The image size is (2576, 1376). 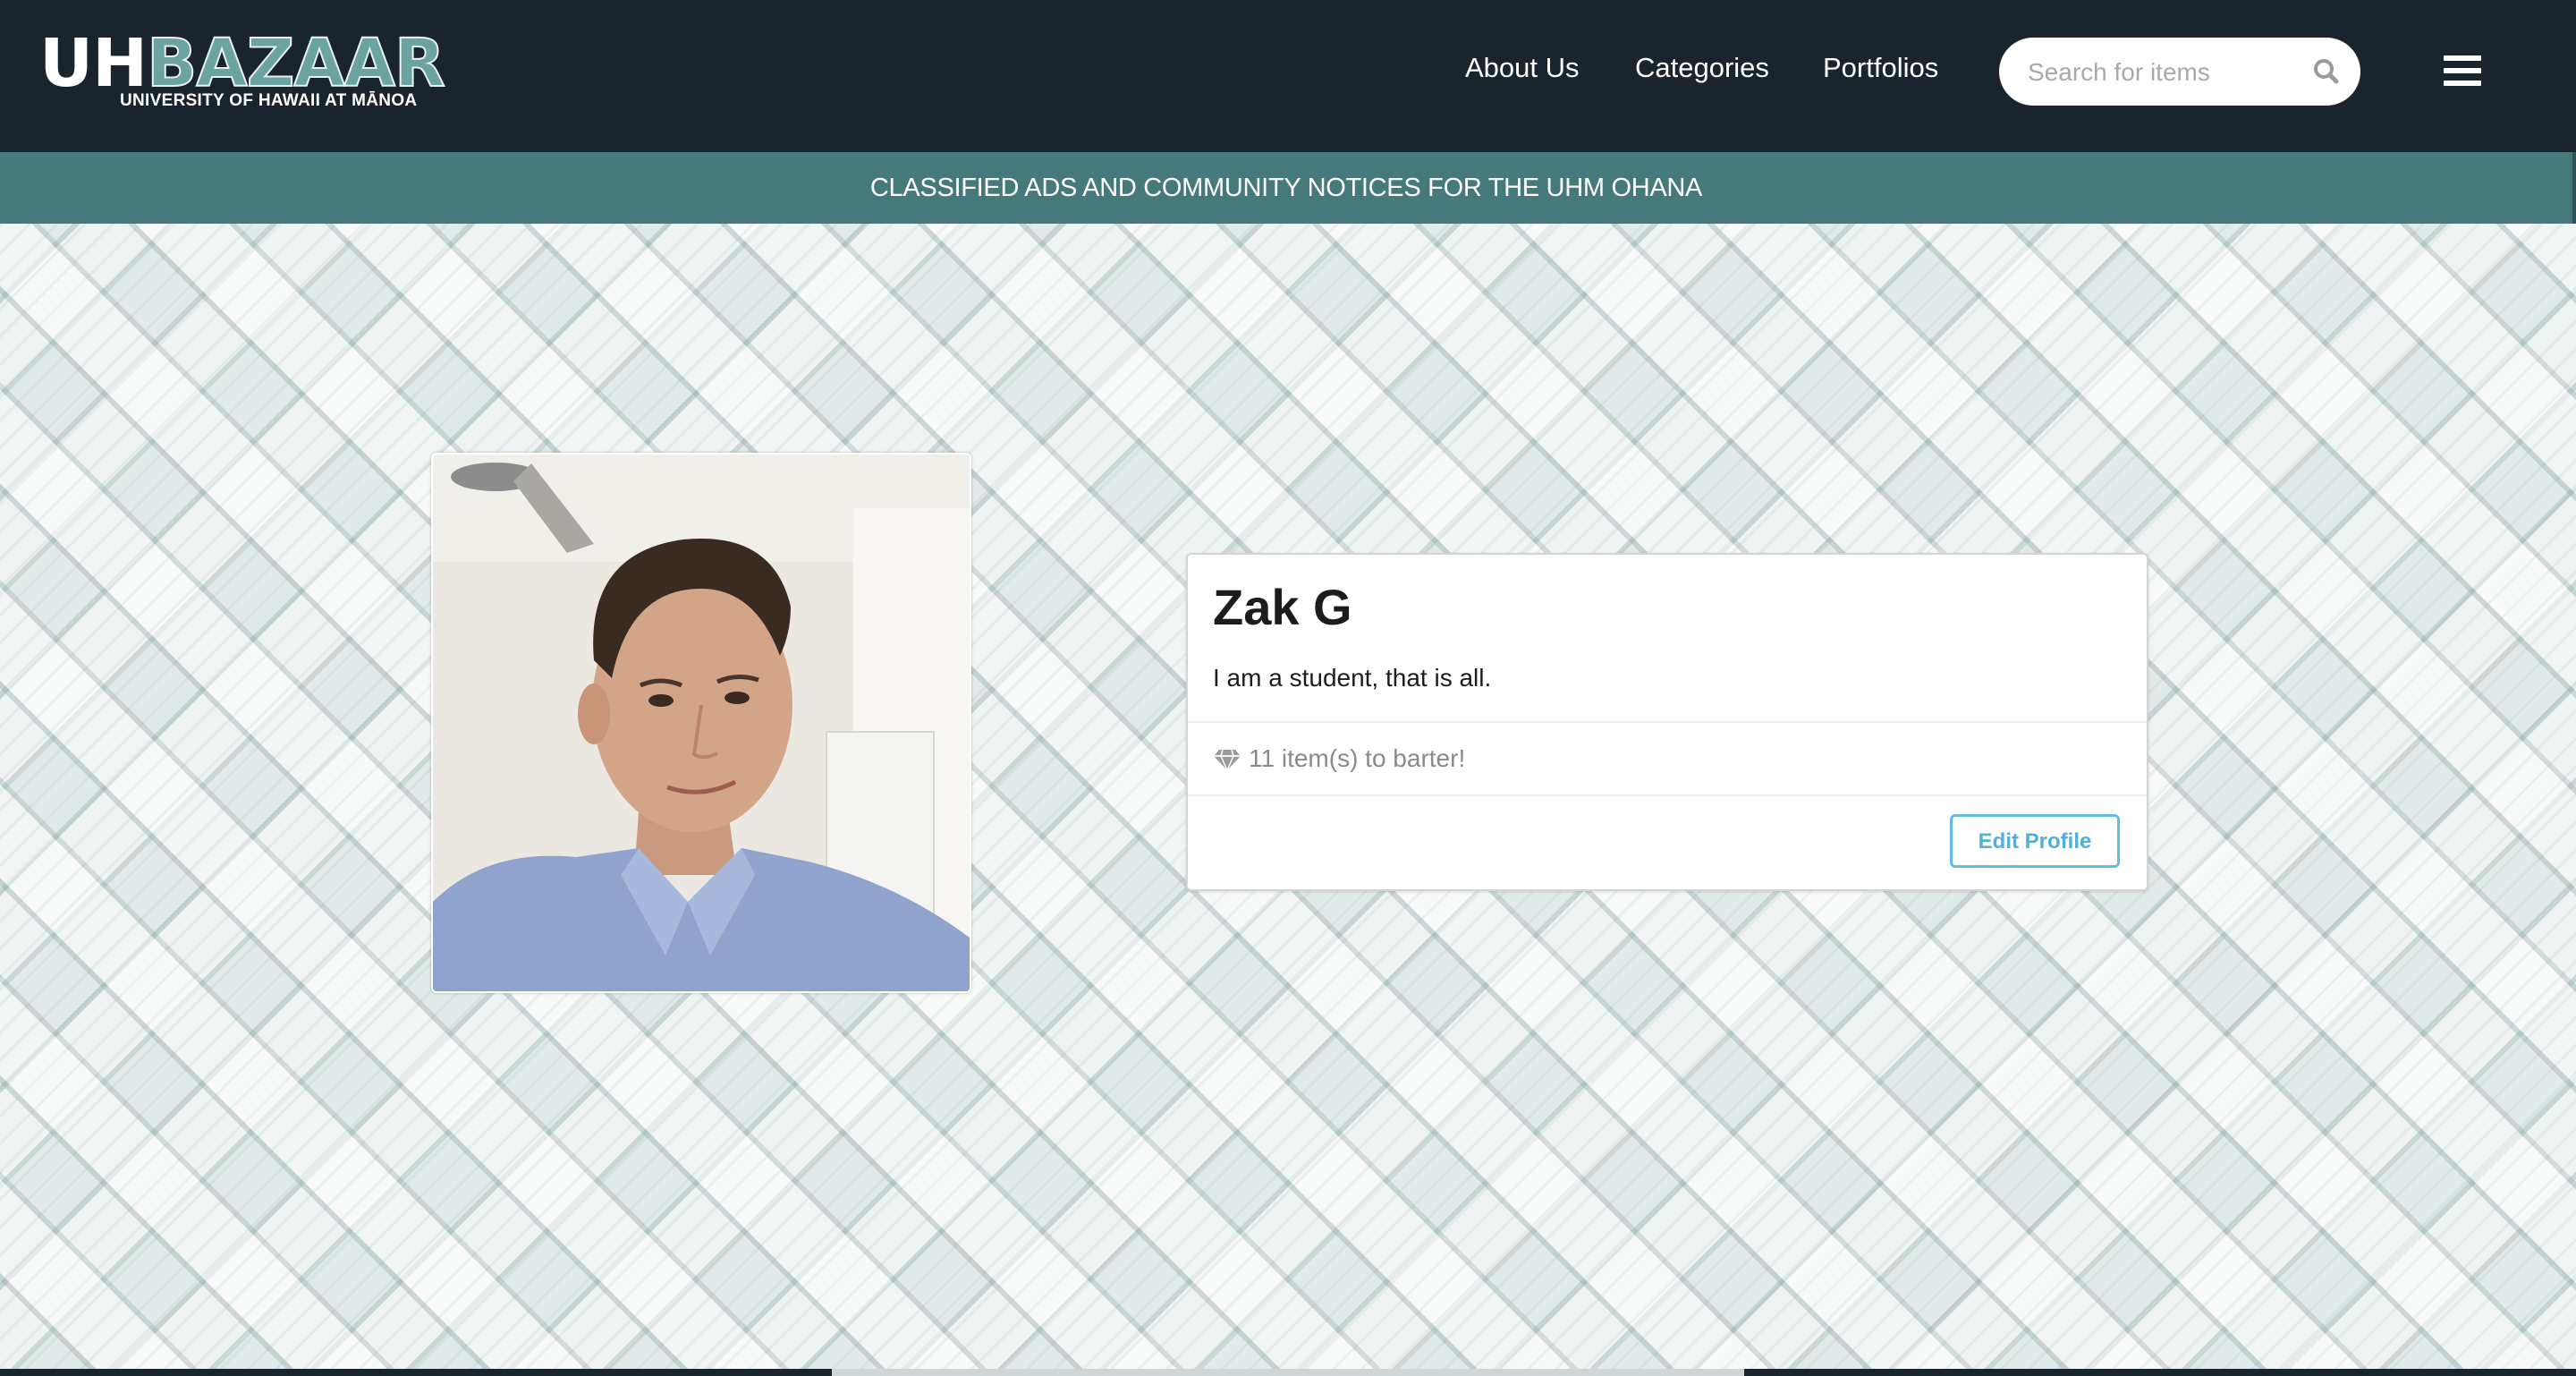 What do you see at coordinates (2462, 58) in the screenshot?
I see `menu-bar-top` at bounding box center [2462, 58].